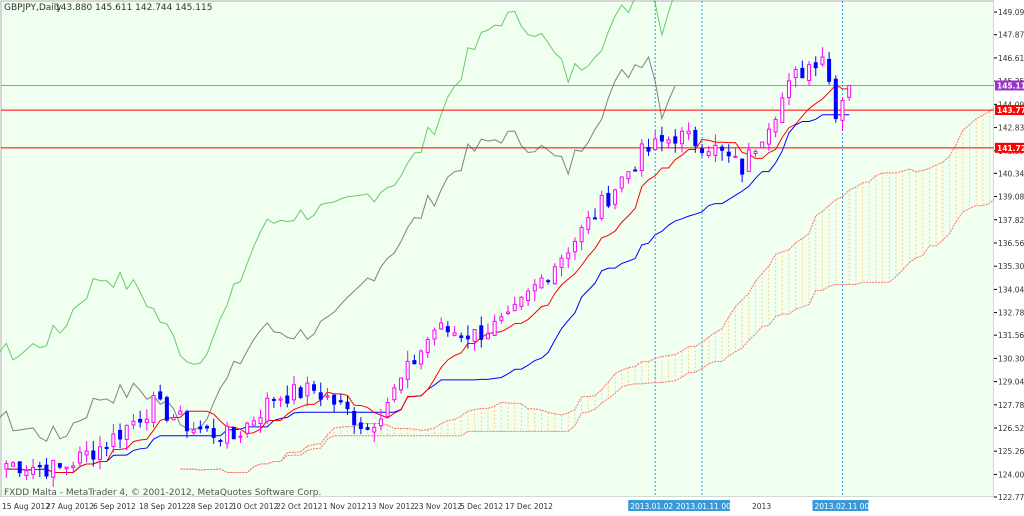  What do you see at coordinates (391, 506) in the screenshot?
I see `time-tick-label: 13 Nov 2012` at bounding box center [391, 506].